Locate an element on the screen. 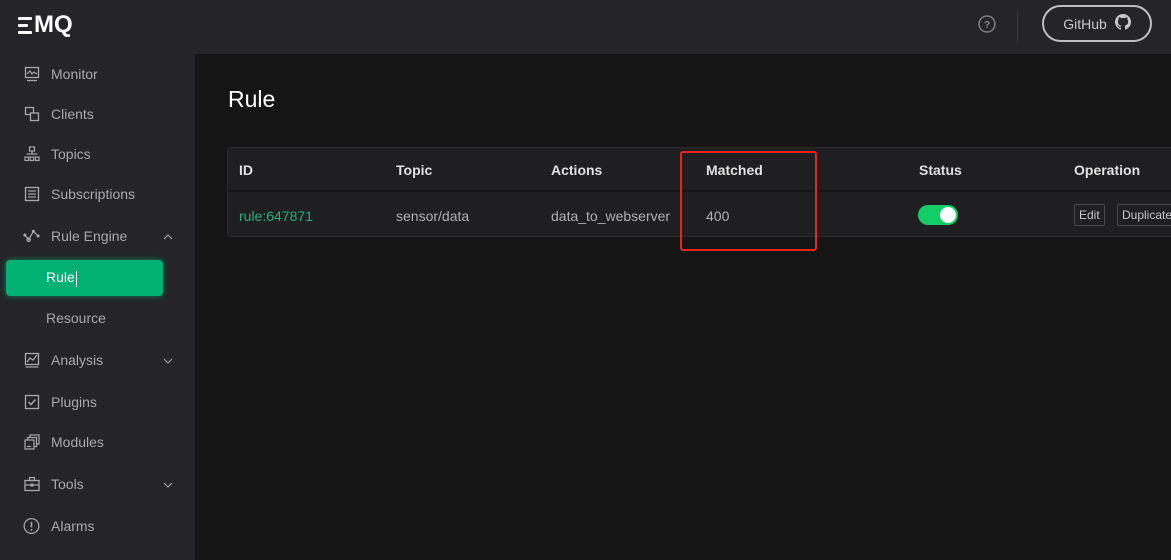 This screenshot has height=560, width=1171. text-cursor is located at coordinates (76, 278).